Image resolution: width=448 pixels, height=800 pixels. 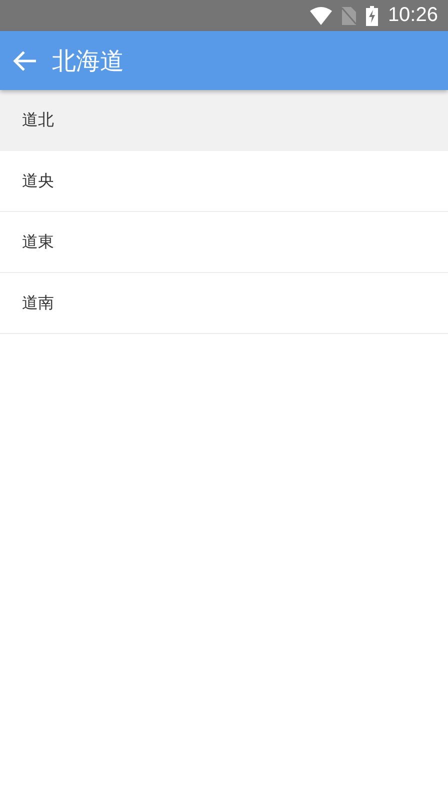 I want to click on back-button, so click(x=25, y=60).